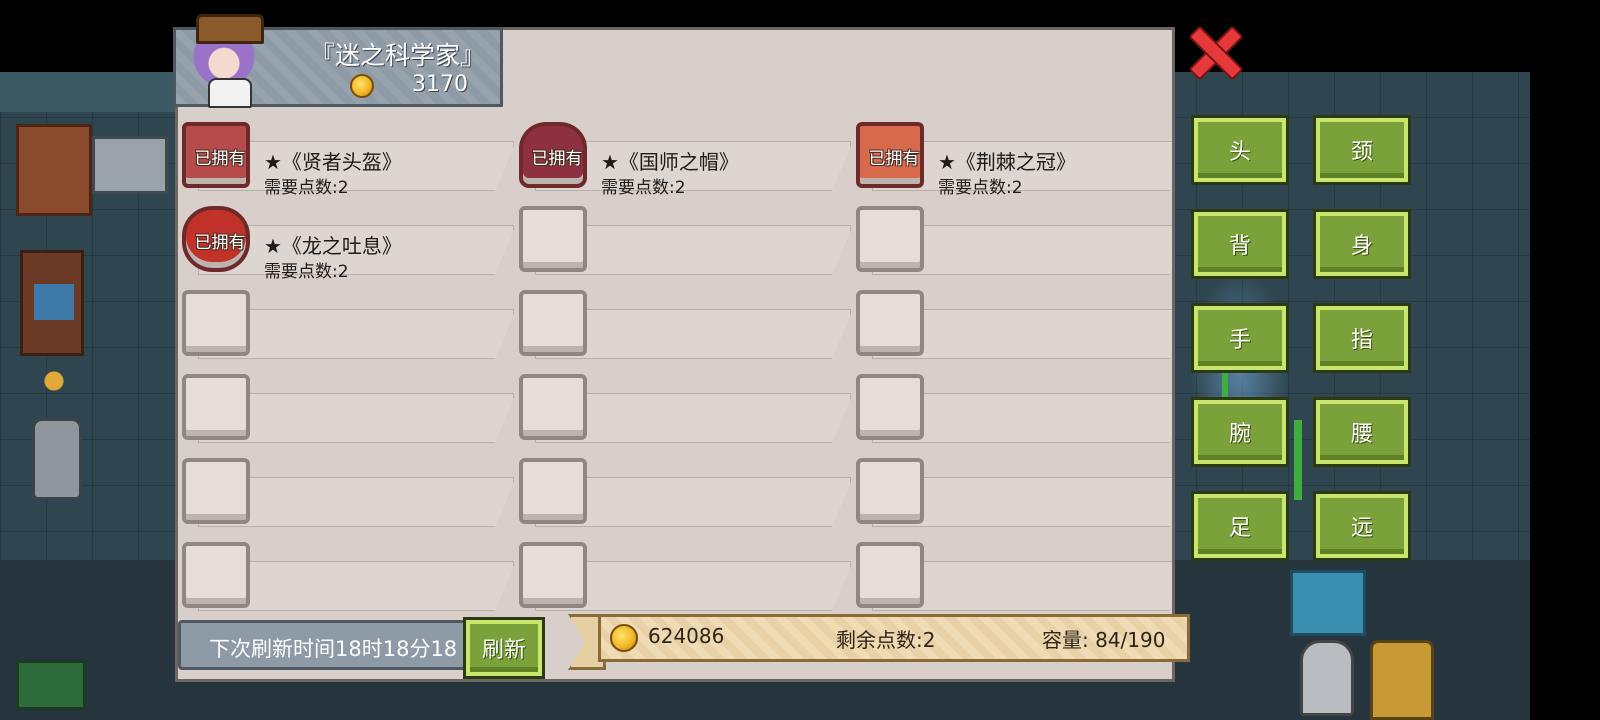 The width and height of the screenshot is (1600, 720). I want to click on chair-seat-prop, so click(54, 302).